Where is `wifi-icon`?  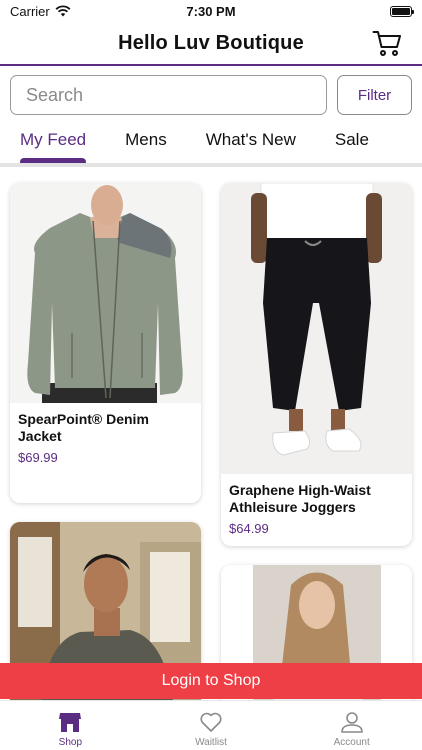
wifi-icon is located at coordinates (63, 11).